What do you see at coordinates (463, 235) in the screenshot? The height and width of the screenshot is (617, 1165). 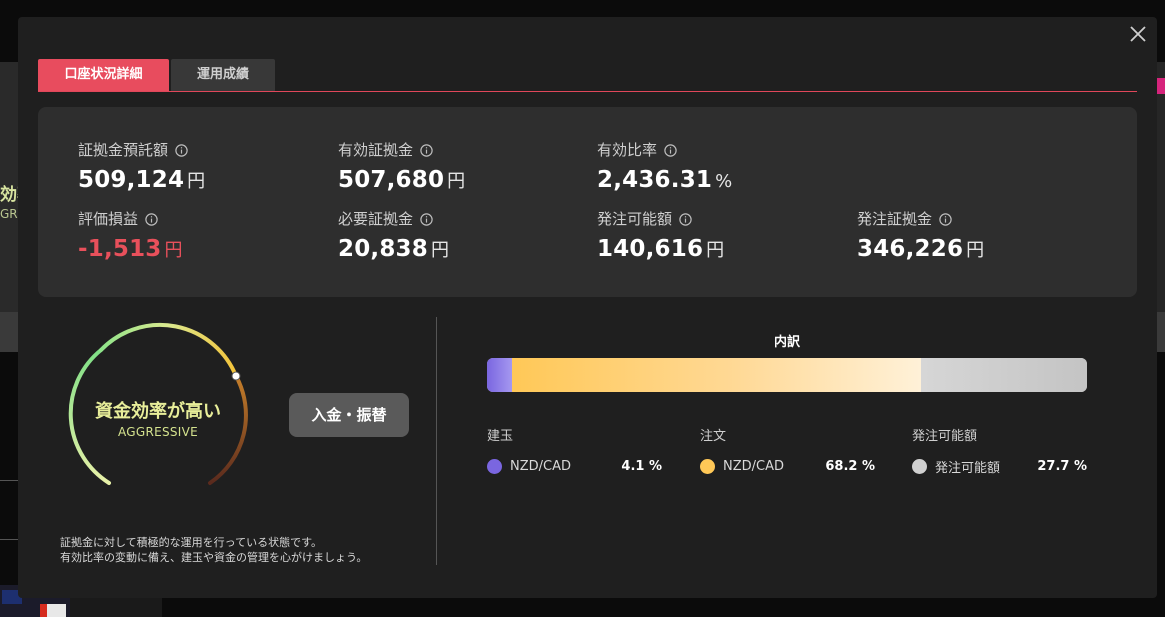 I see `required-margin-cell: 必要証拠金 20,838 円` at bounding box center [463, 235].